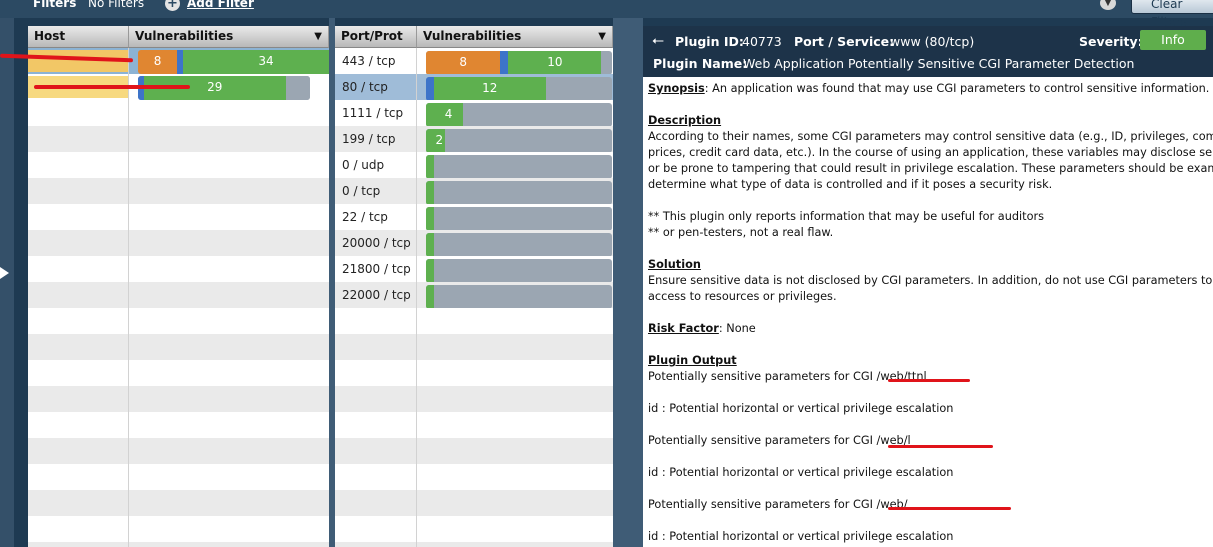 The width and height of the screenshot is (1213, 547). I want to click on severity-badge: Info, so click(1173, 40).